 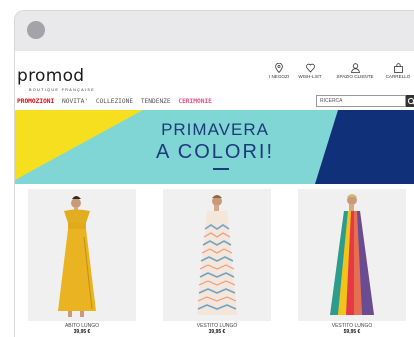 I want to click on search-button, so click(x=410, y=101).